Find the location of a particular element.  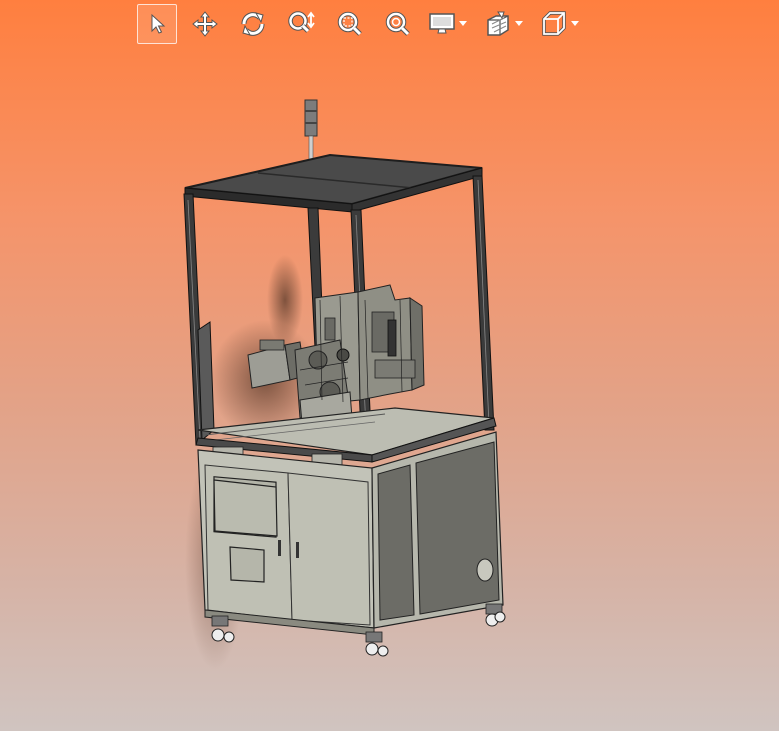

model-shadow is located at coordinates (285, 300).